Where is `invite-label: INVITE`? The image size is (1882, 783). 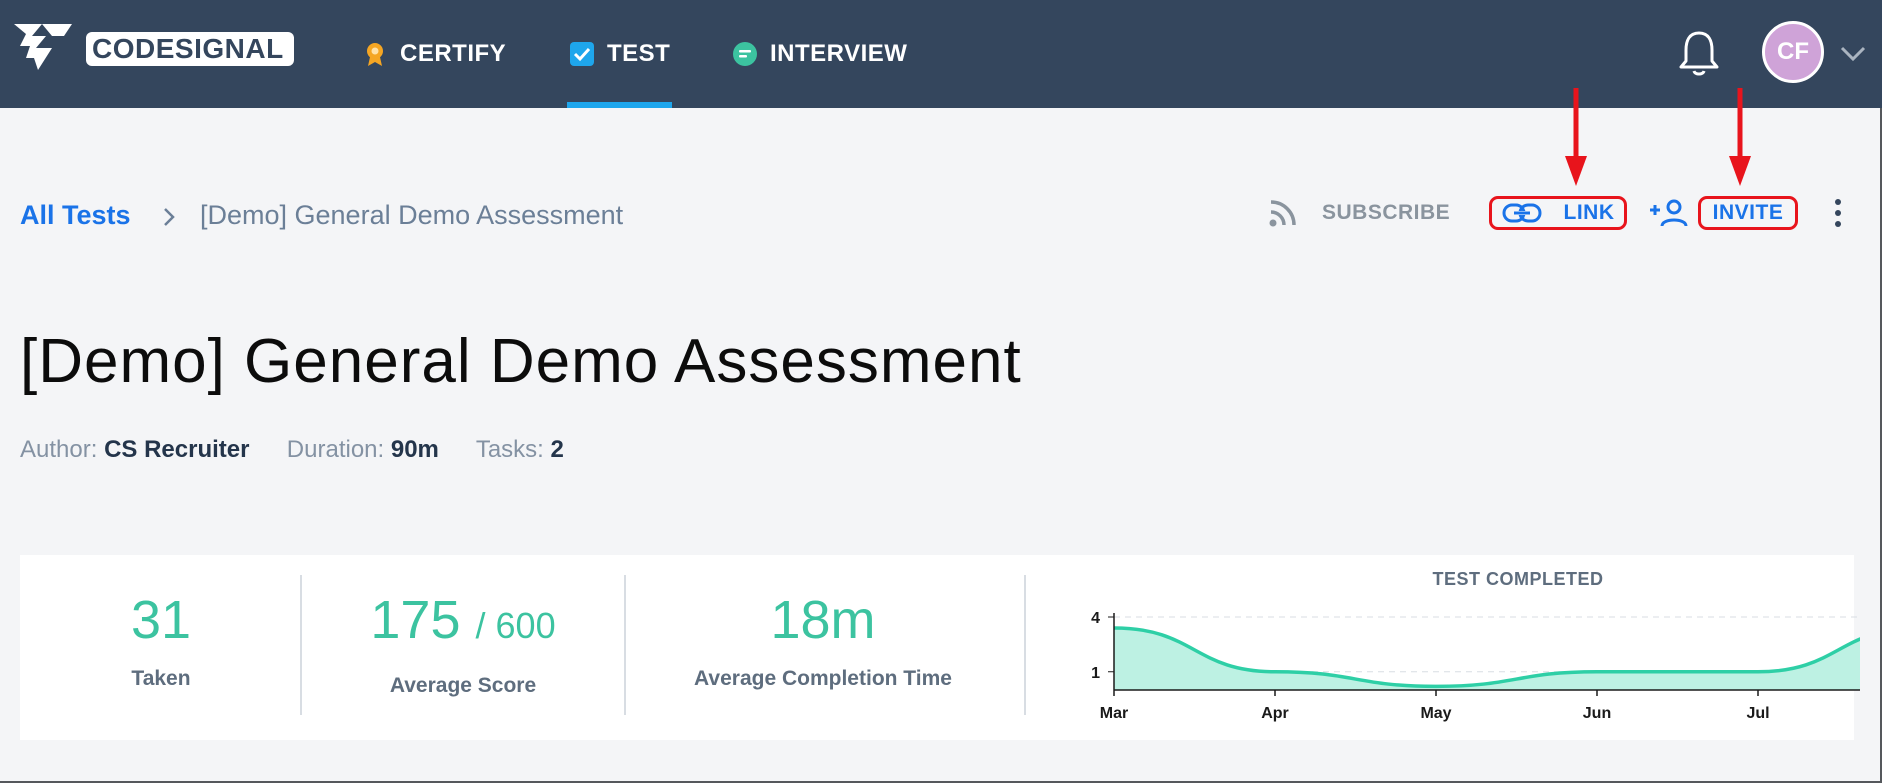
invite-label: INVITE is located at coordinates (1748, 212).